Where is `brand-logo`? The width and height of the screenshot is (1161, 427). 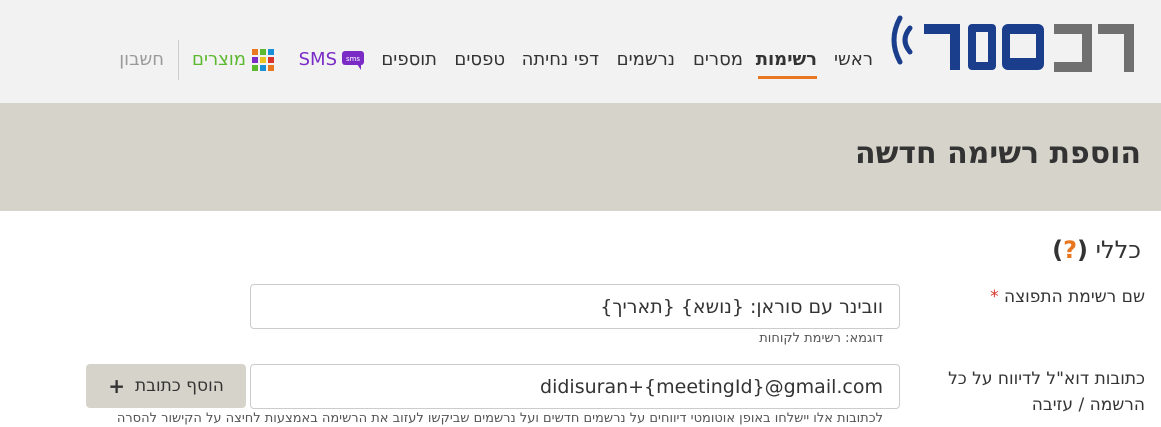
brand-logo is located at coordinates (1015, 47).